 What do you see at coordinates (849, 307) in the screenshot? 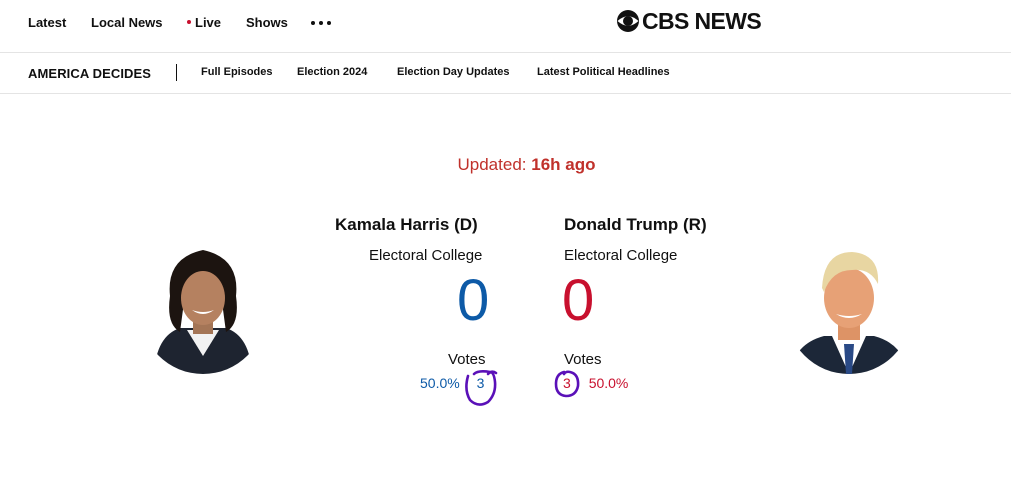
I see `trump-photo` at bounding box center [849, 307].